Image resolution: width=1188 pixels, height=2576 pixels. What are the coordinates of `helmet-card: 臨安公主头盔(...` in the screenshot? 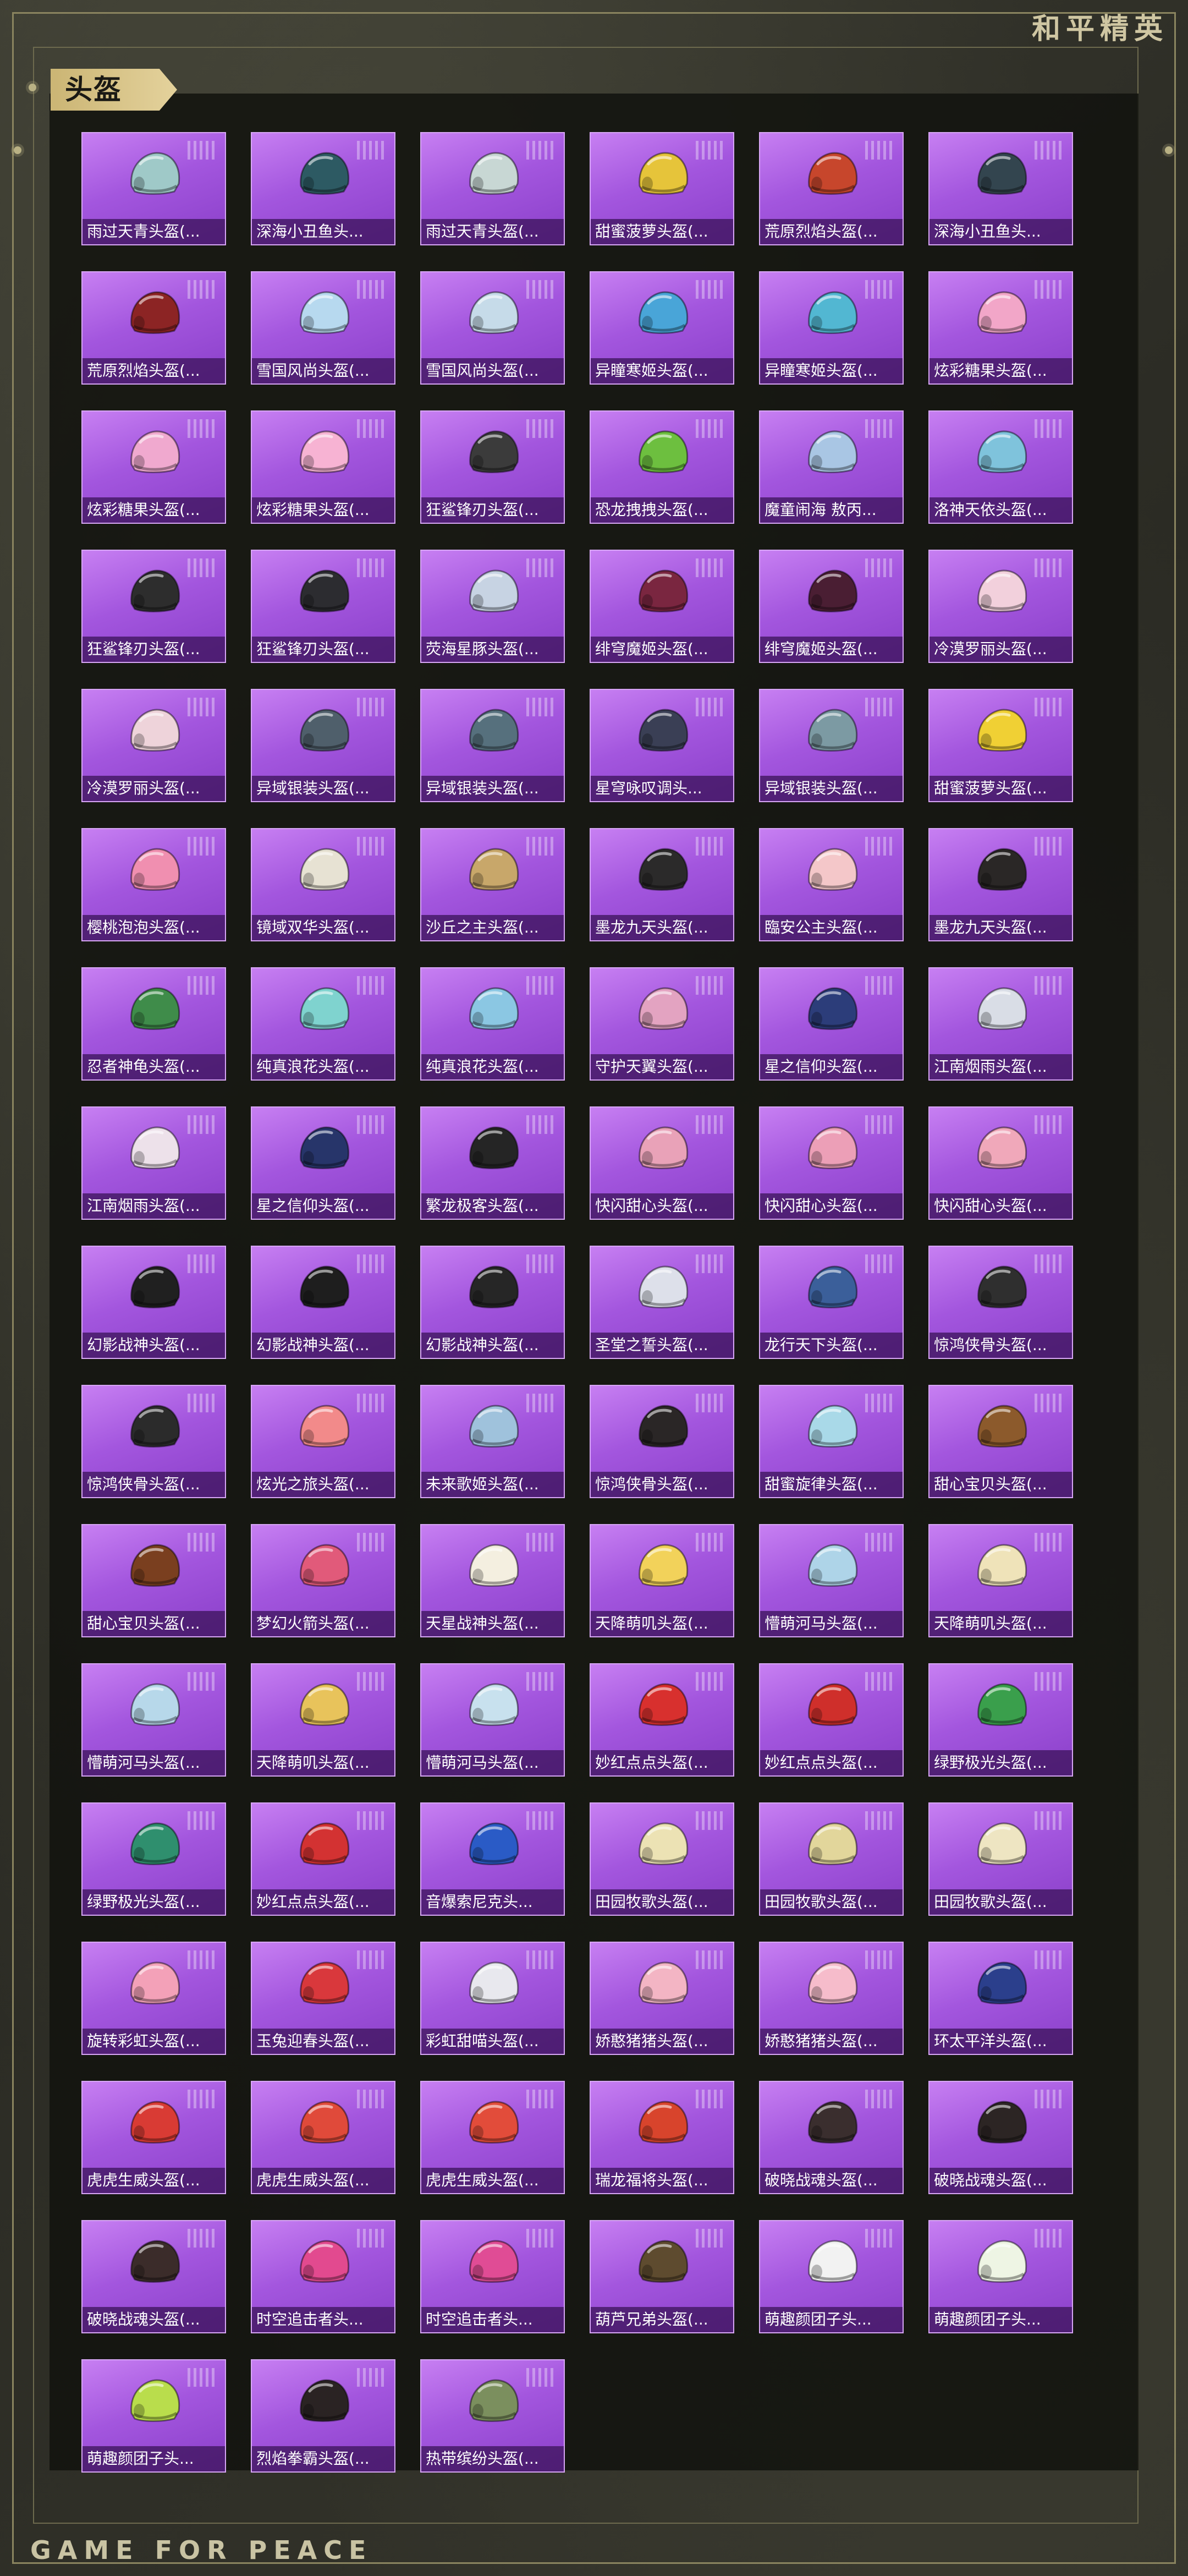 It's located at (831, 885).